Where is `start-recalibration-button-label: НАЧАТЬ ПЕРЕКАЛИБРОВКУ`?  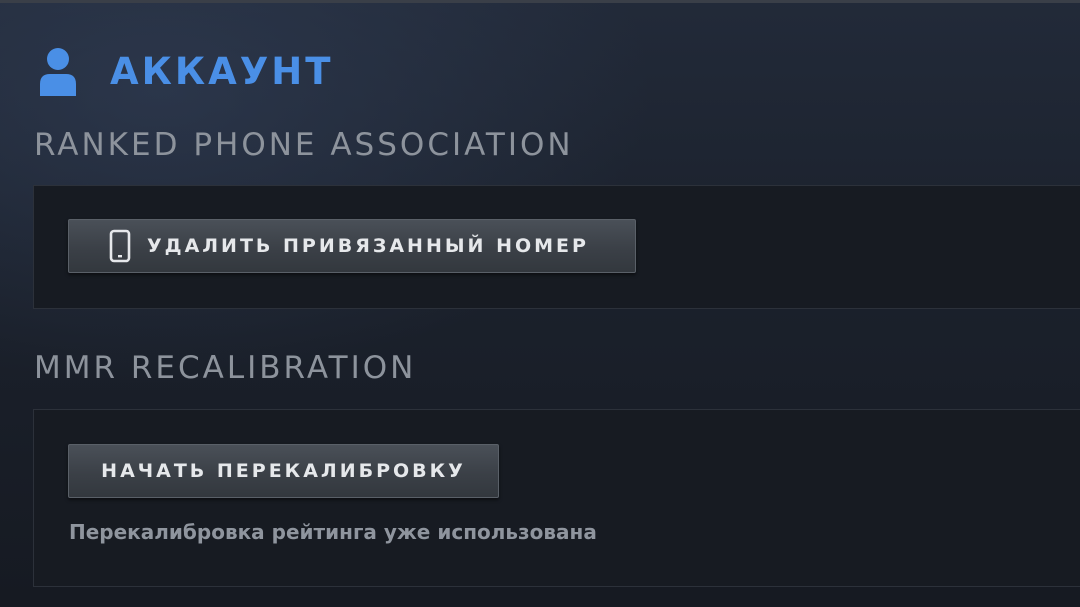 start-recalibration-button-label: НАЧАТЬ ПЕРЕКАЛИБРОВКУ is located at coordinates (283, 471).